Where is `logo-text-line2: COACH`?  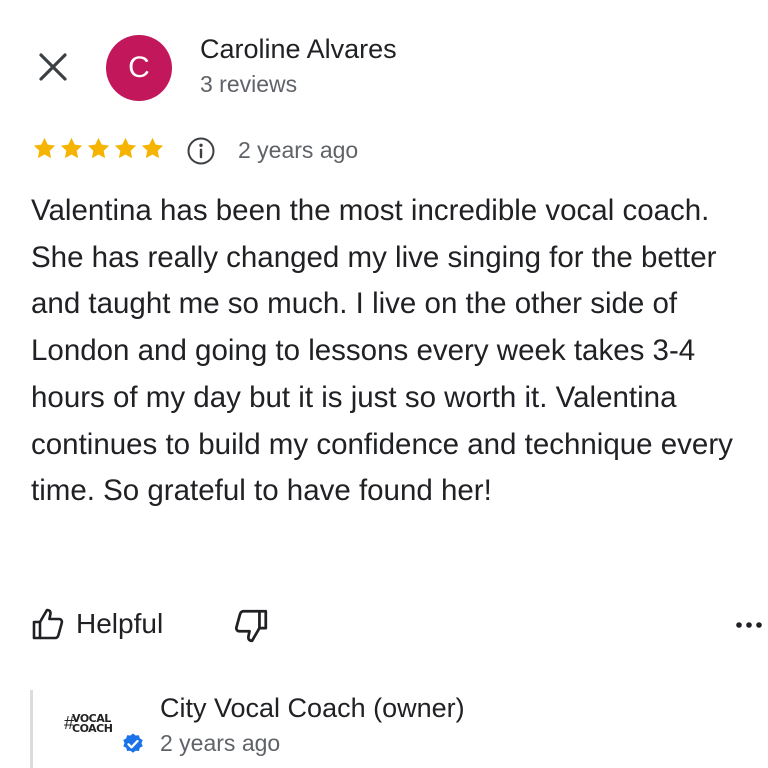 logo-text-line2: COACH is located at coordinates (92, 728).